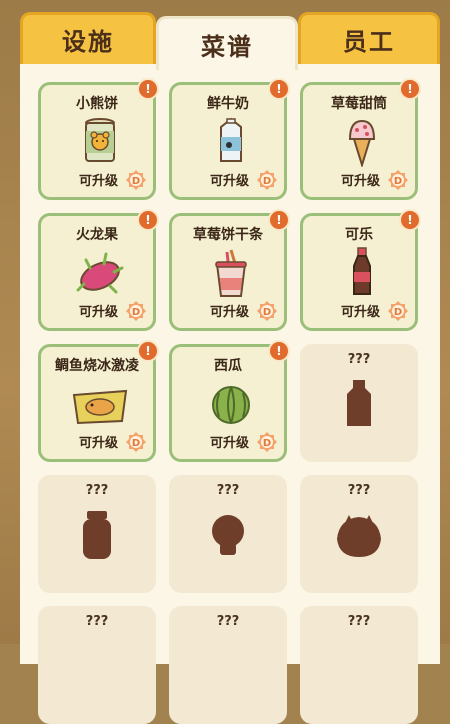  Describe the element at coordinates (97, 104) in the screenshot. I see `recipe-name: 小熊饼` at that location.